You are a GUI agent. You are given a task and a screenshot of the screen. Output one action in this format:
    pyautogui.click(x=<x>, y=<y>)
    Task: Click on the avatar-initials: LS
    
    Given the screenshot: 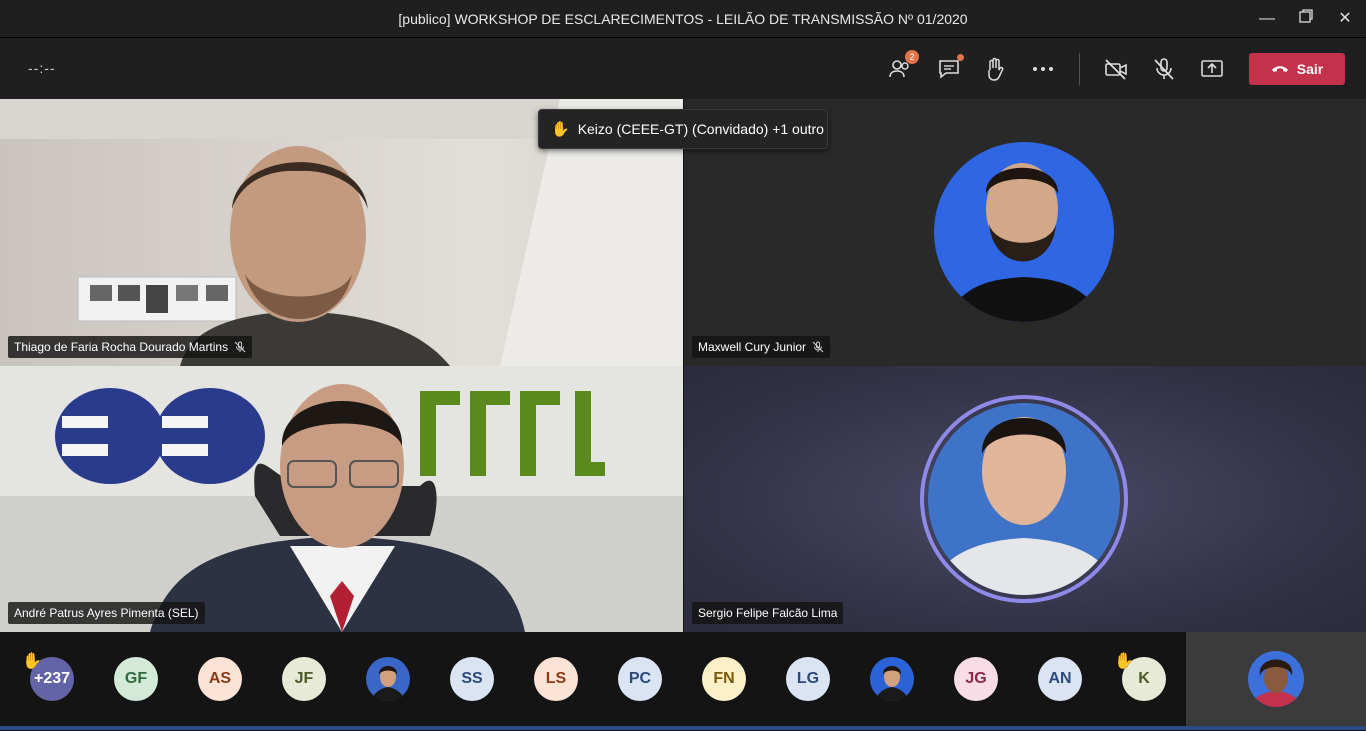 What is the action you would take?
    pyautogui.click(x=556, y=678)
    